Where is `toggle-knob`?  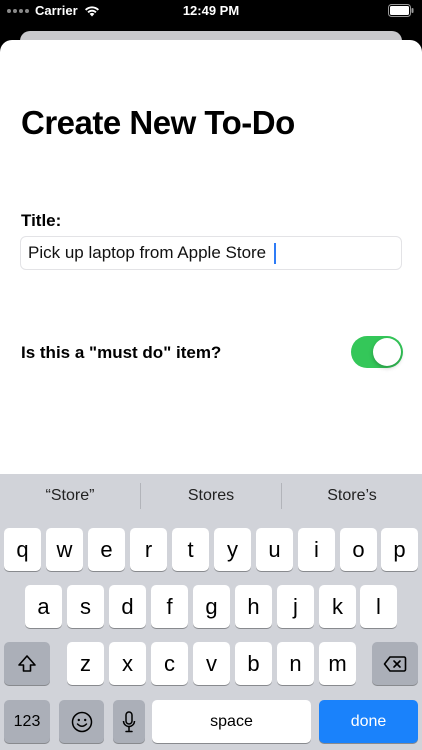 toggle-knob is located at coordinates (387, 352).